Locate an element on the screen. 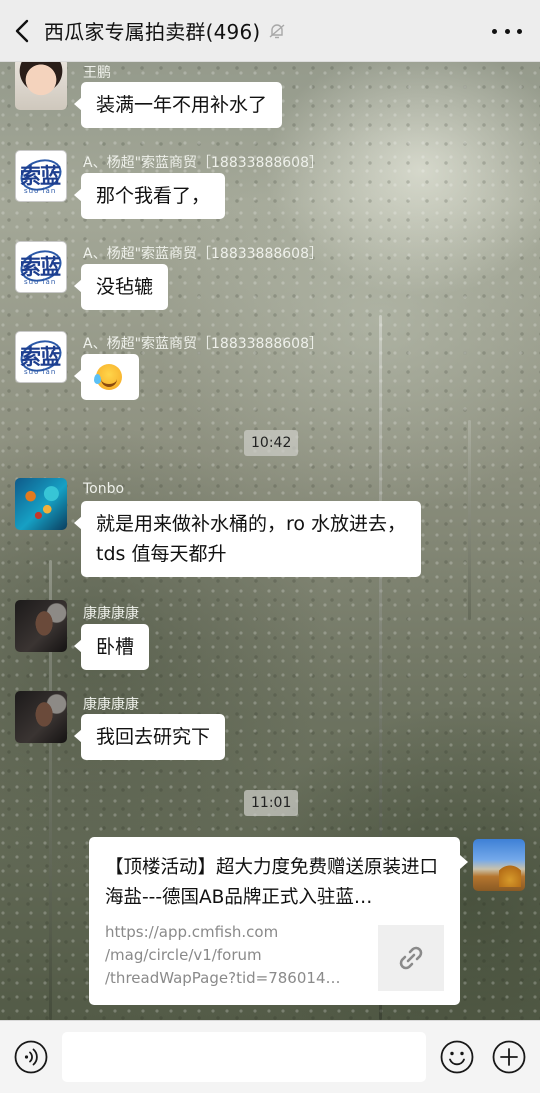 The width and height of the screenshot is (540, 1093). chat-title: 西瓜家专属拍卖群(496) is located at coordinates (152, 32).